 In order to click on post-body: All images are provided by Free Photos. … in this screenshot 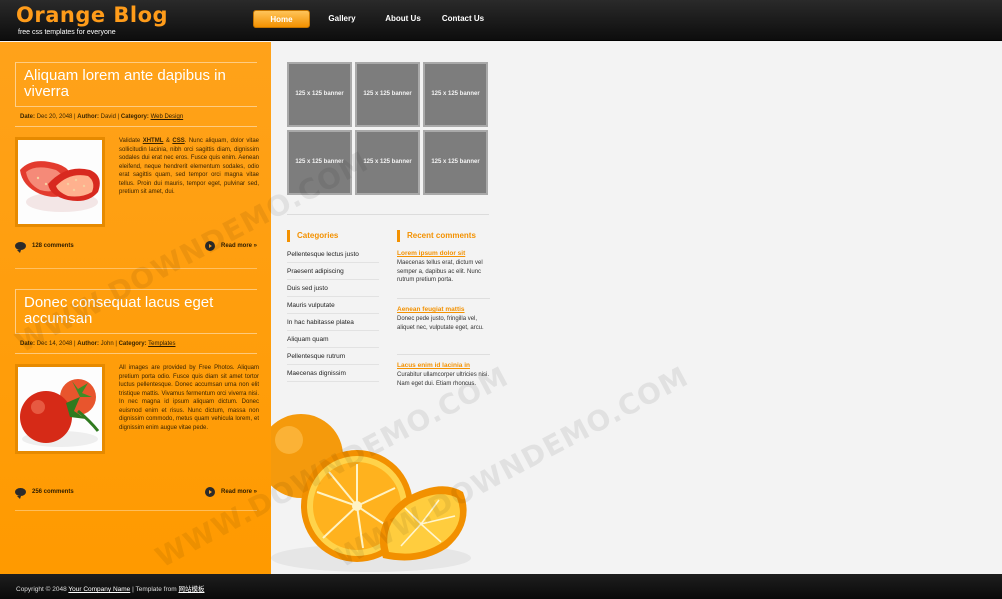, I will do `click(137, 409)`.